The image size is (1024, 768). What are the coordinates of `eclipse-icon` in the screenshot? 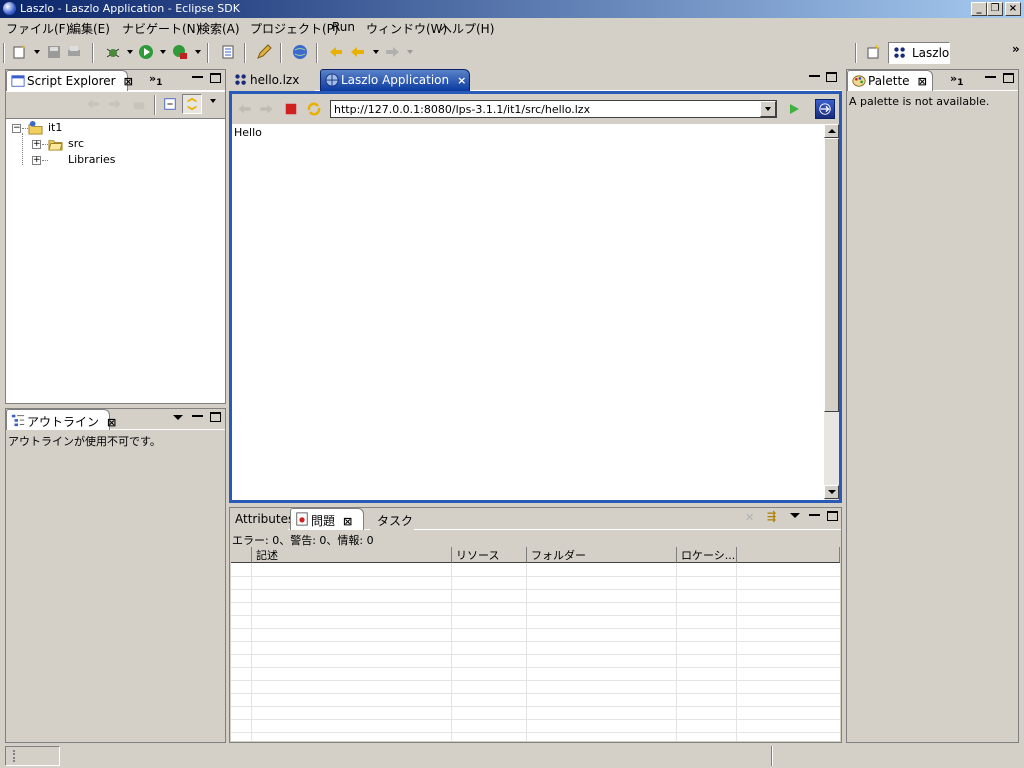 It's located at (9, 8).